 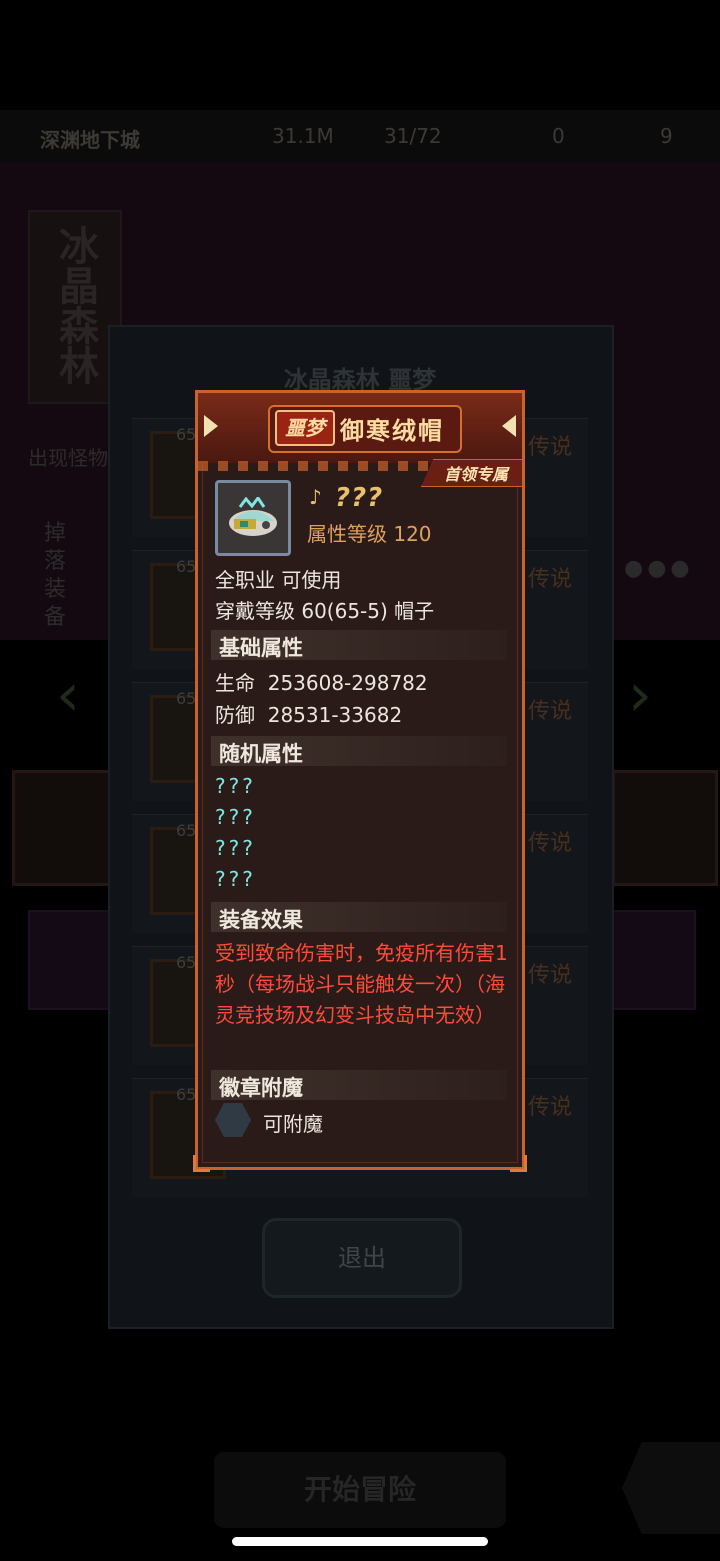 What do you see at coordinates (665, 828) in the screenshot?
I see `background-frame-right` at bounding box center [665, 828].